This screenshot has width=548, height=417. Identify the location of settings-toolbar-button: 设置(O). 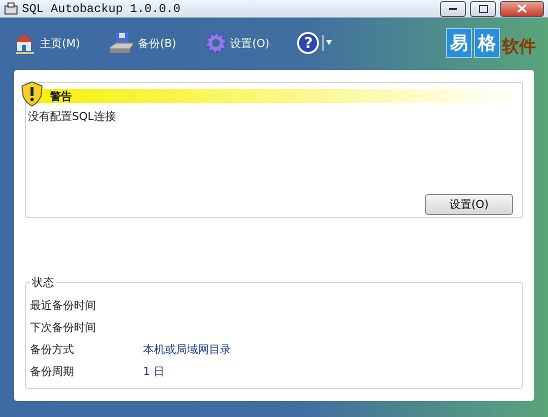
(237, 43).